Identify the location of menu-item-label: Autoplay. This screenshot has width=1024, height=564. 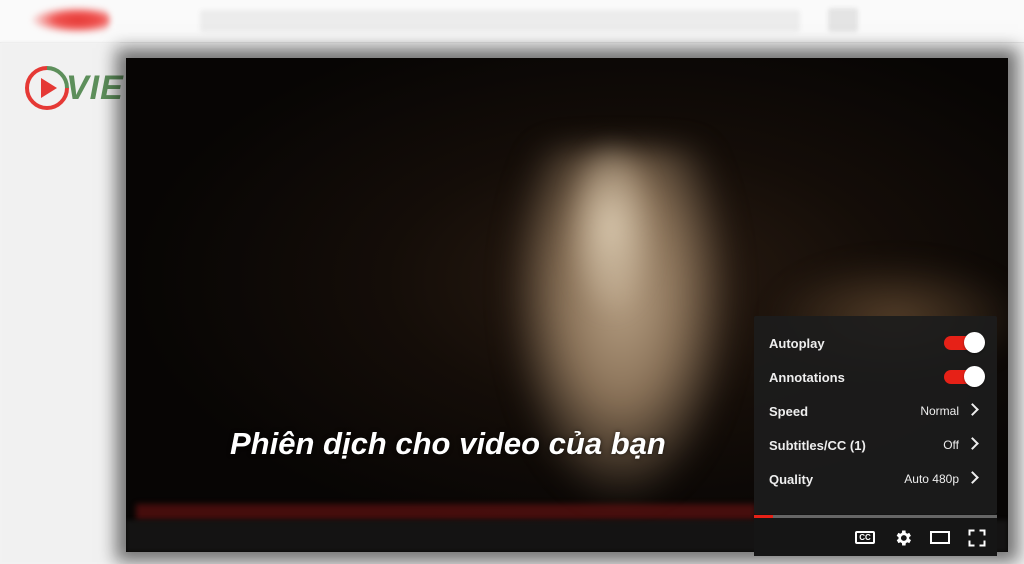
(797, 343).